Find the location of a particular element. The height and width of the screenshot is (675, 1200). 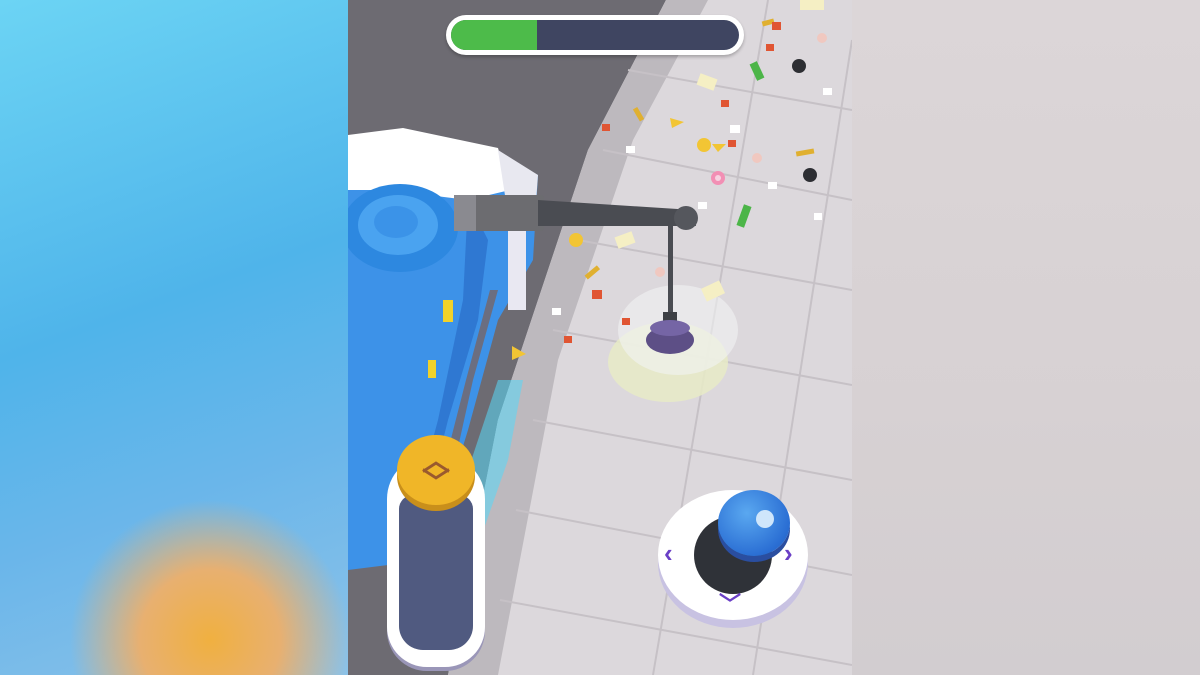

level-progress-bar is located at coordinates (595, 35).